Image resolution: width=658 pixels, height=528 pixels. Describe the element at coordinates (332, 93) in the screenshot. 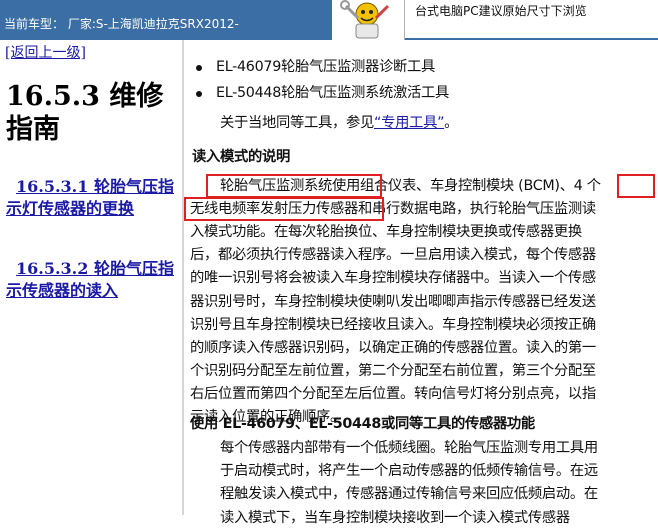

I see `tool-item: EL-50448轮胎气压监测系统激活工具` at that location.